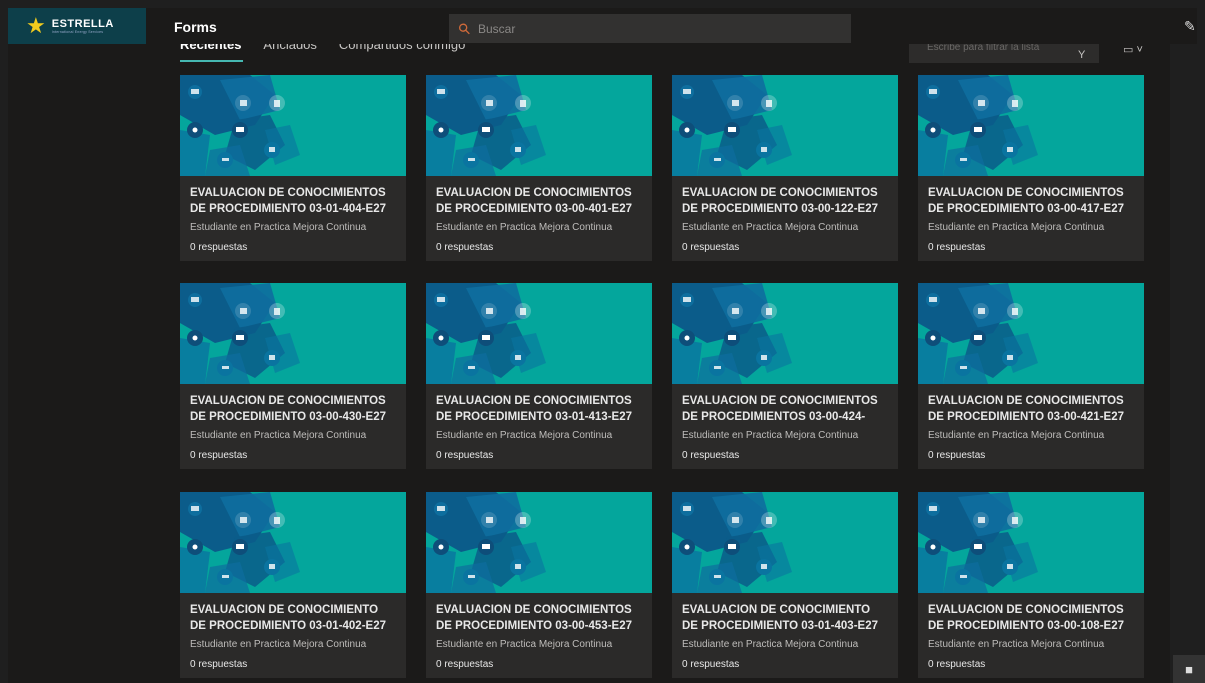 Image resolution: width=1205 pixels, height=683 pixels. What do you see at coordinates (289, 54) in the screenshot?
I see `tab-anclados: Anclados` at bounding box center [289, 54].